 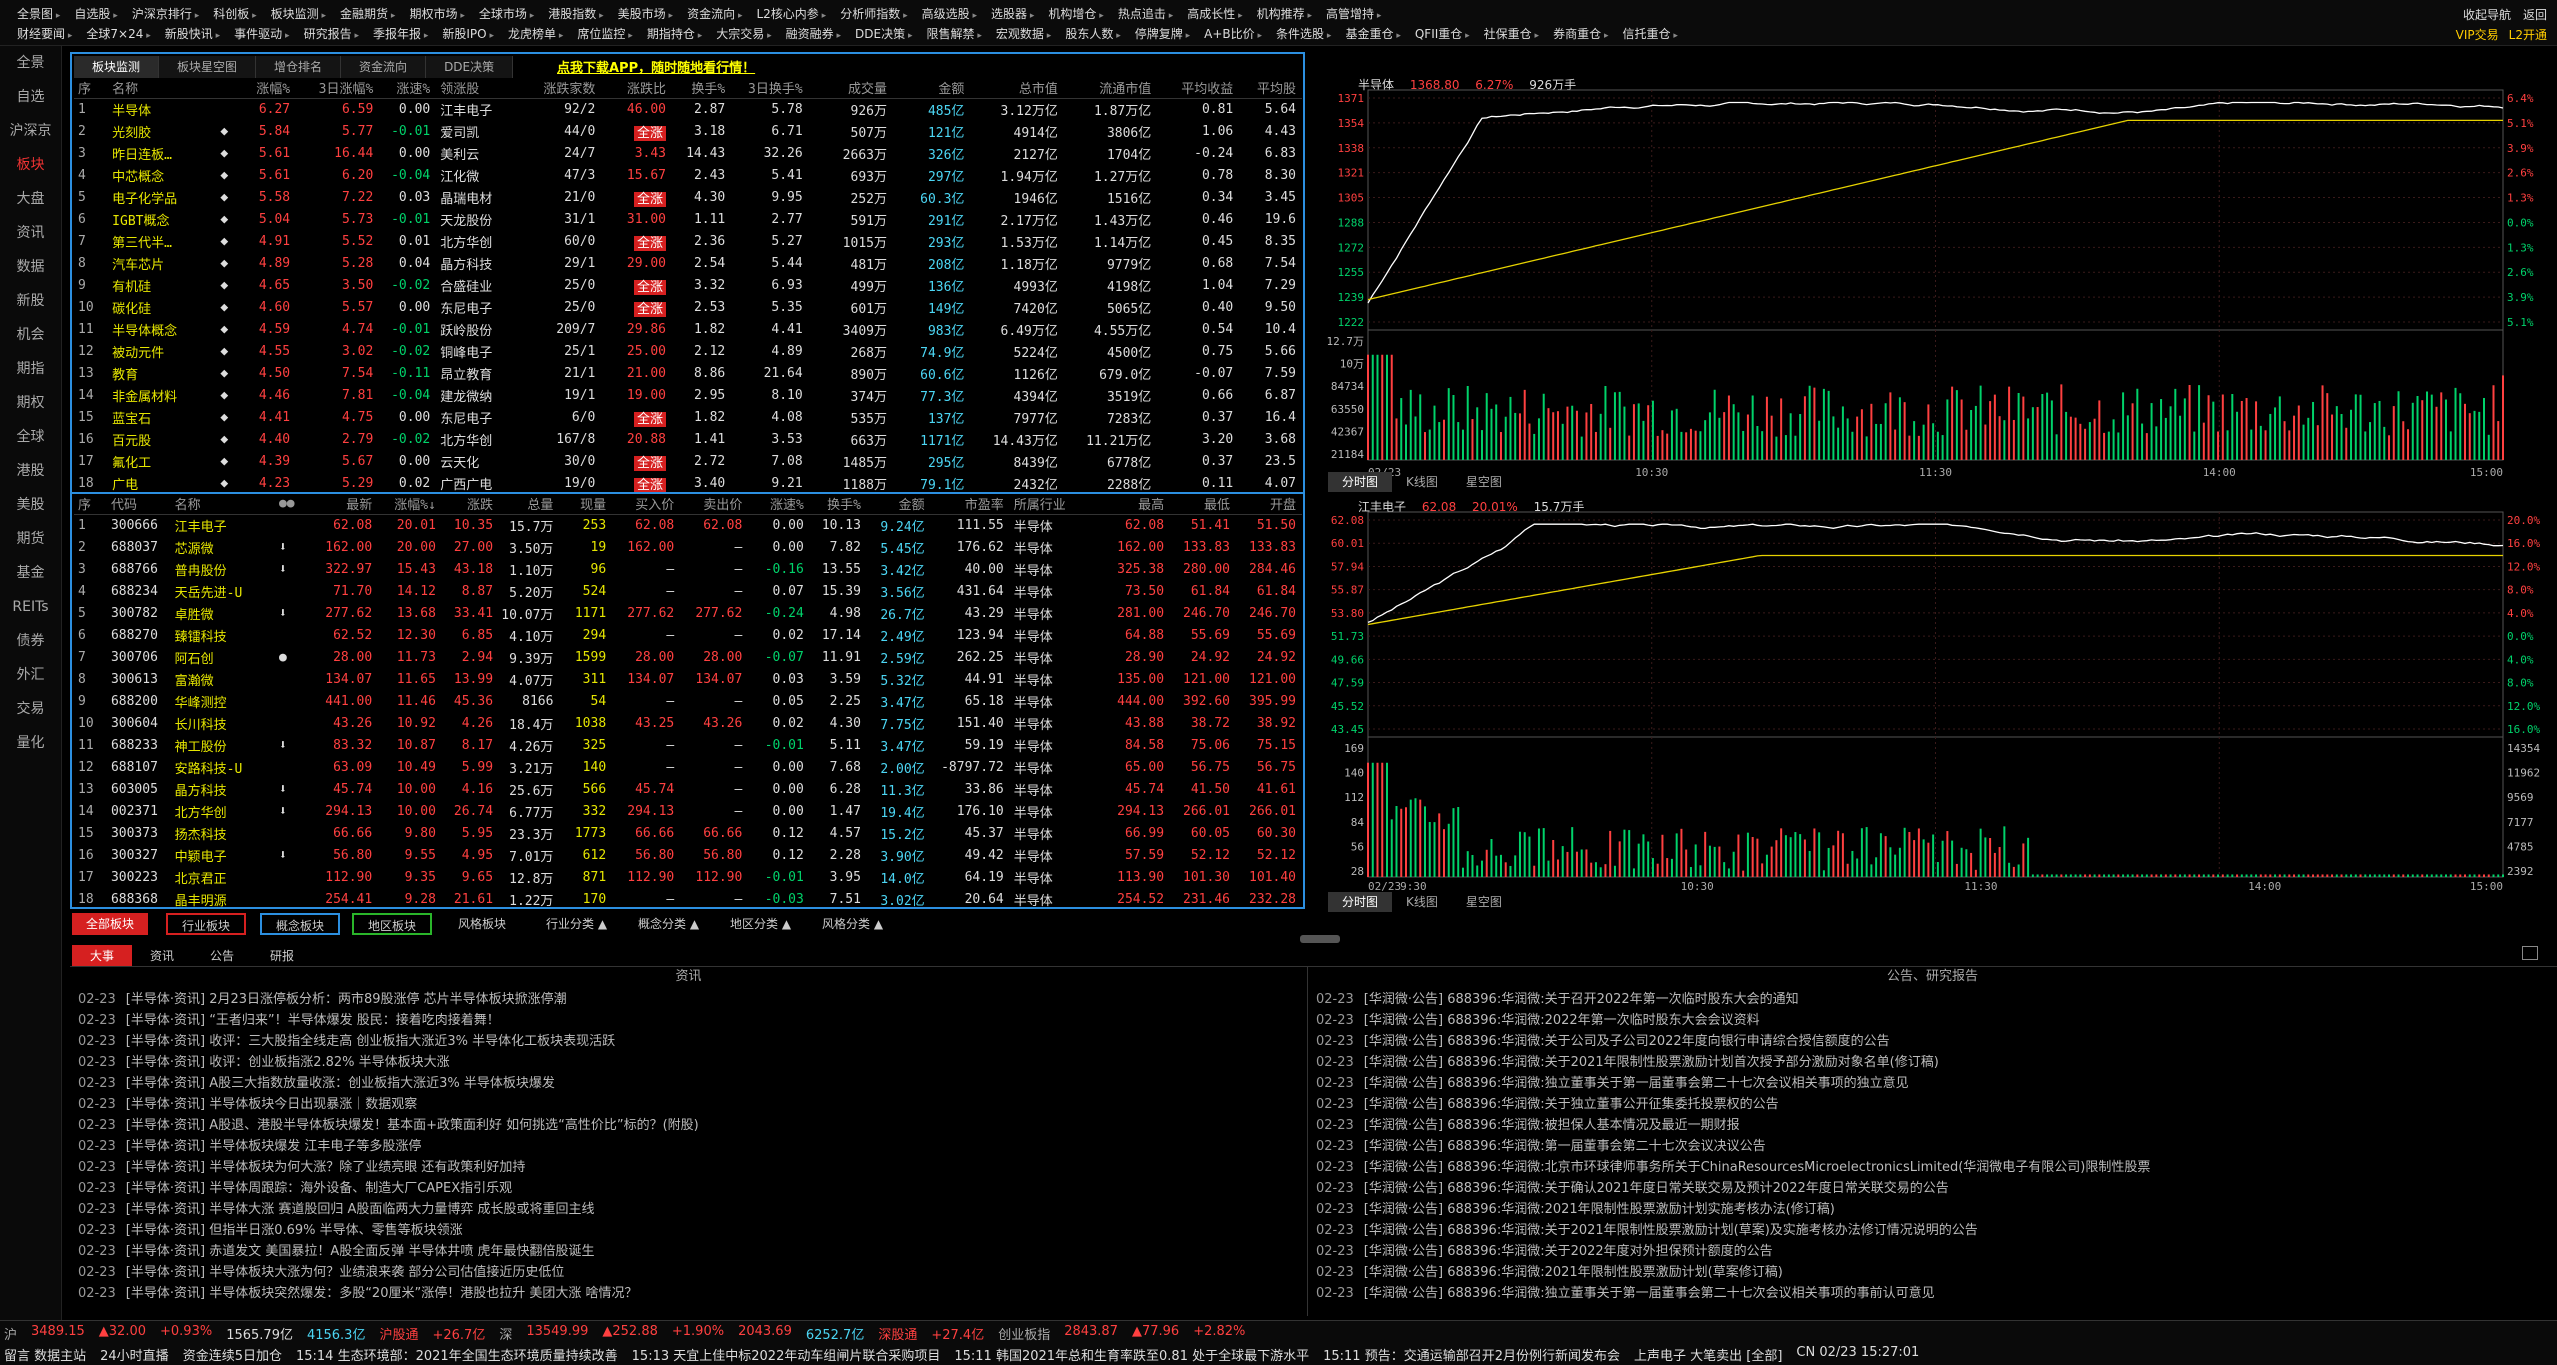 What do you see at coordinates (645, 13) in the screenshot?
I see `menu-item-row1-9: 美股市场` at bounding box center [645, 13].